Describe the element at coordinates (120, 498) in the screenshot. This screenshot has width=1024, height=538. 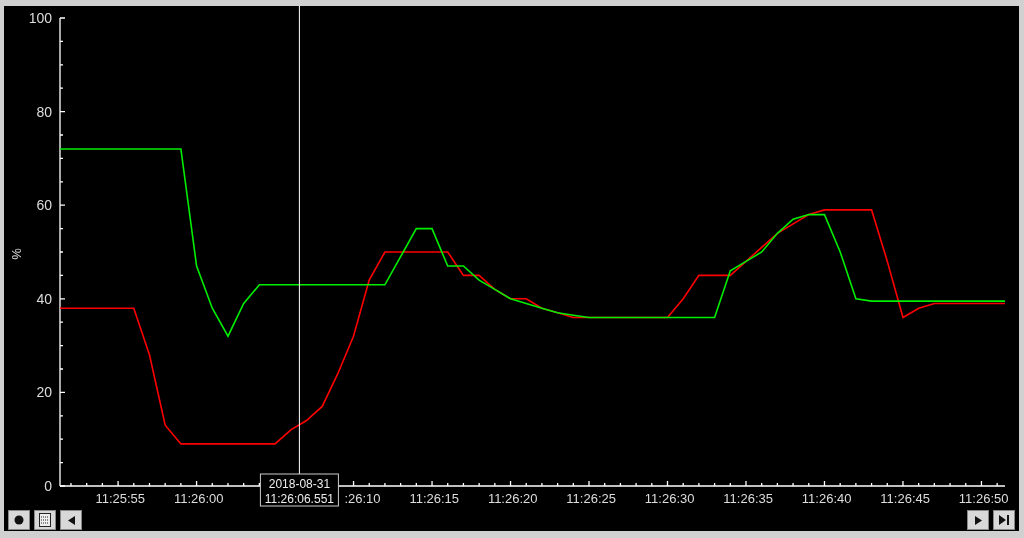
I see `x-tick-label: 11:25:55` at that location.